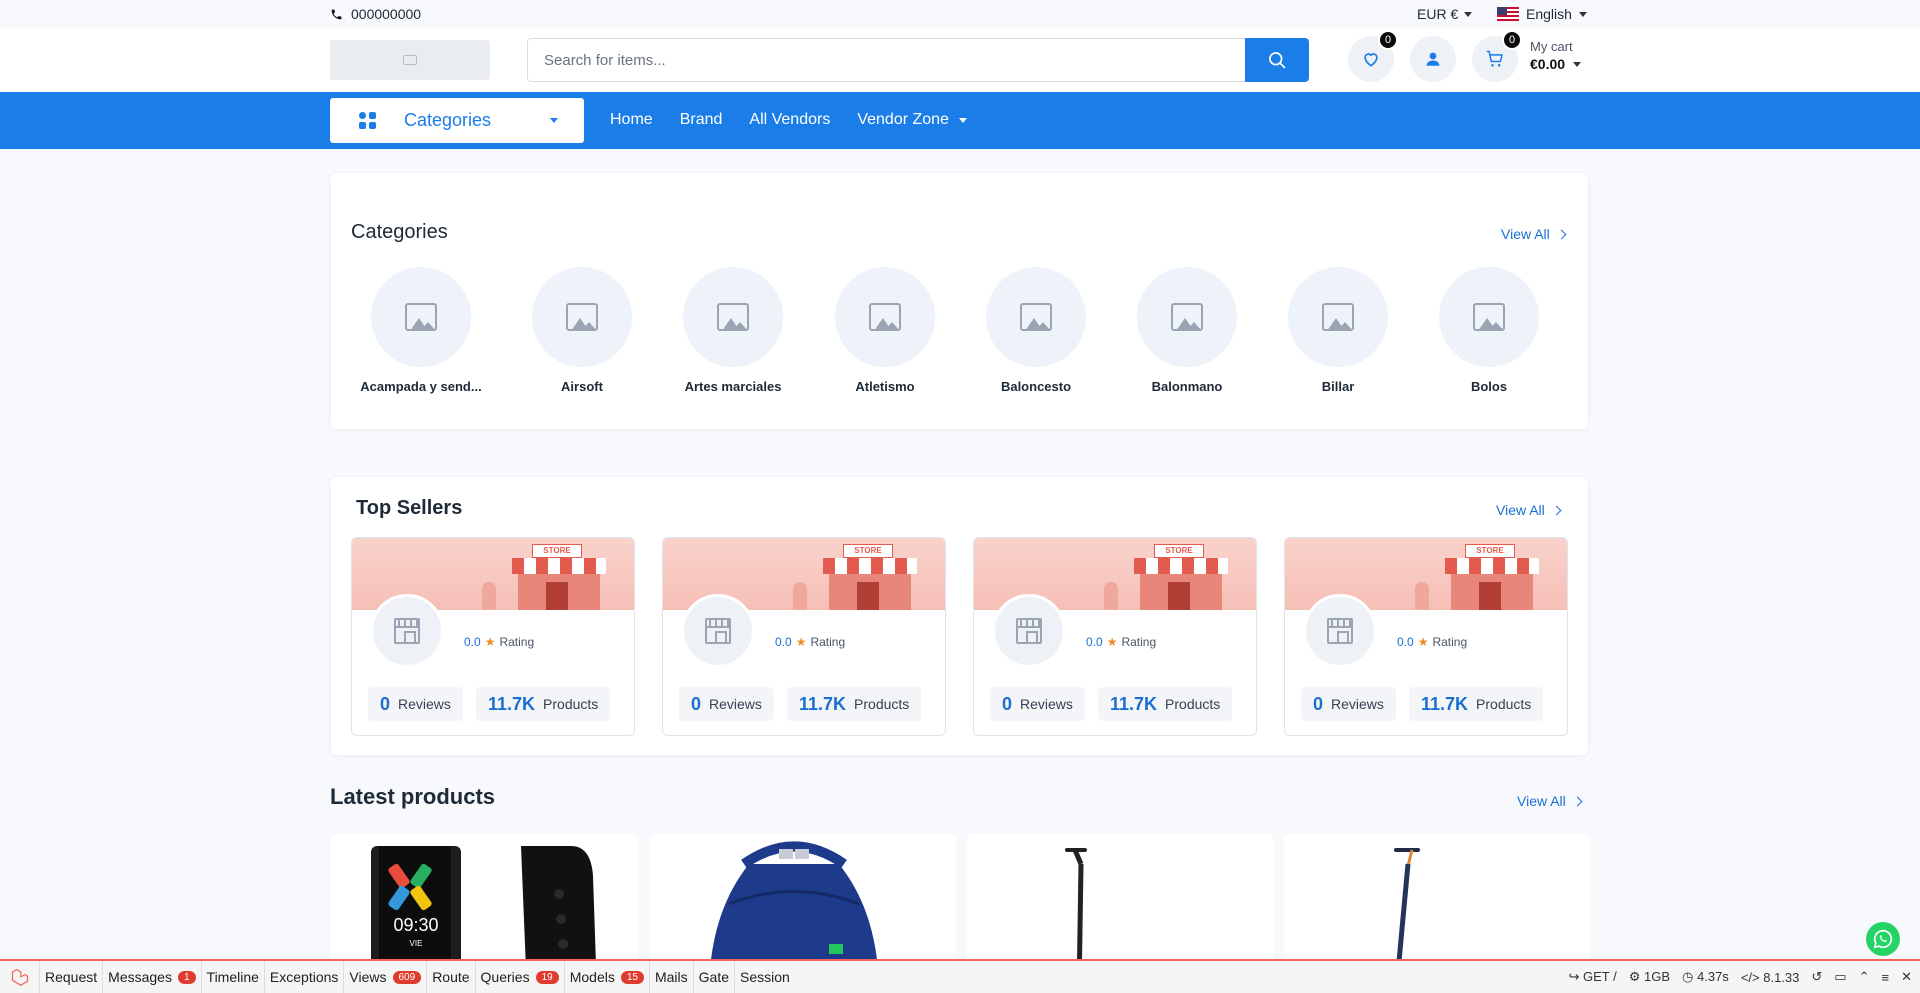 This screenshot has width=1920, height=993. What do you see at coordinates (415, 925) in the screenshot?
I see `watch-time-text: 09:30` at bounding box center [415, 925].